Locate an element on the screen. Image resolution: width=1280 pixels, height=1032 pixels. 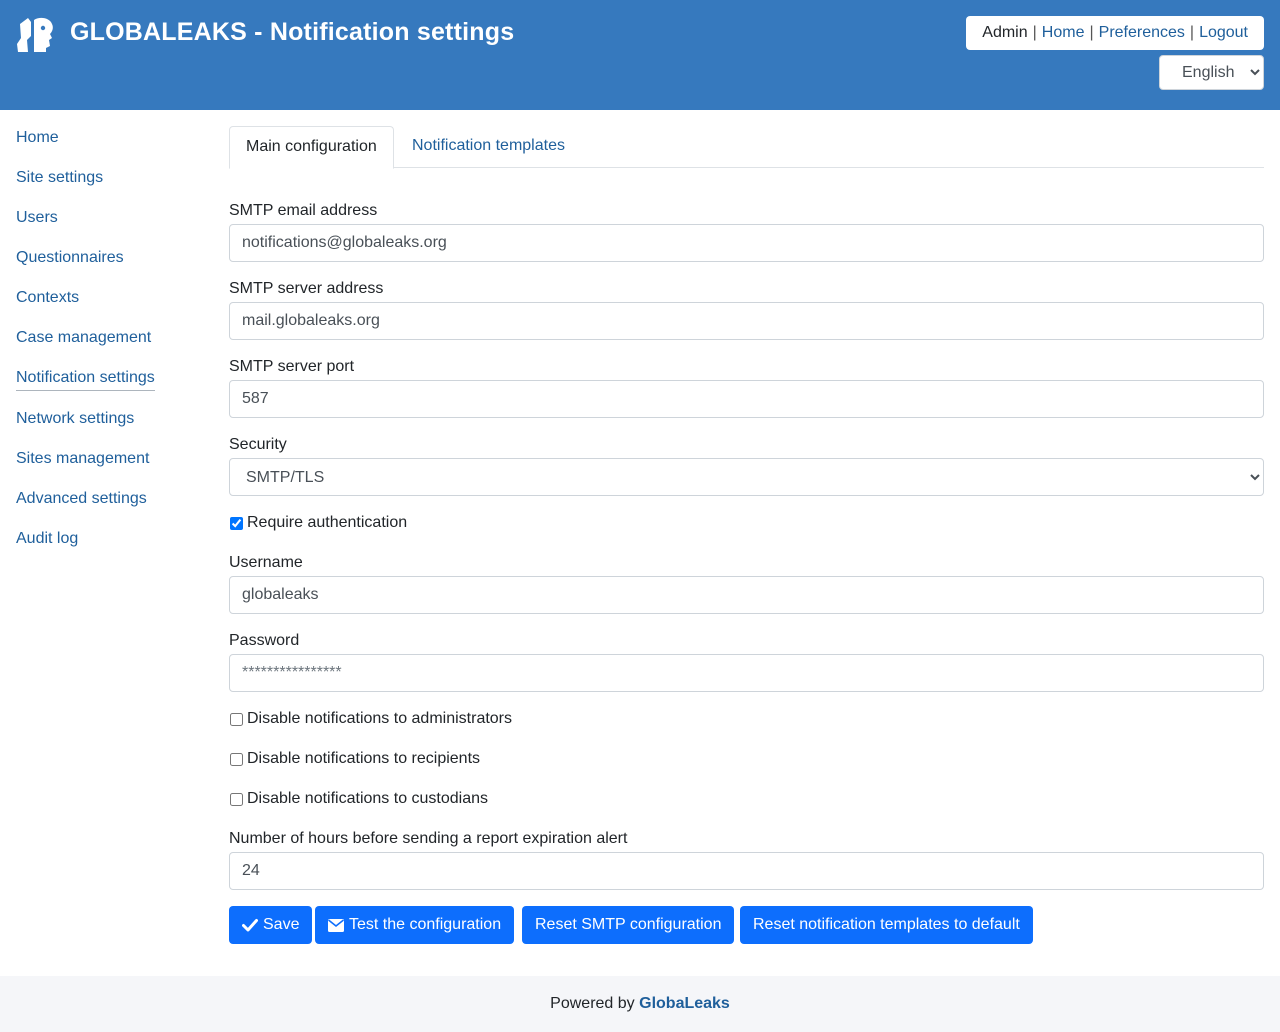
reset-smtp-label: Reset SMTP configuration is located at coordinates (628, 924).